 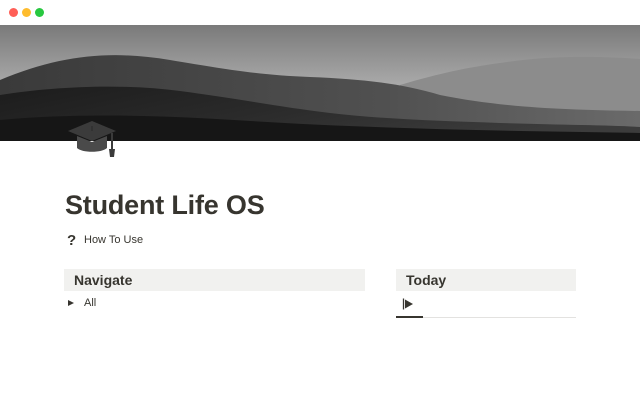 I want to click on navigate-title: Navigate, so click(x=103, y=280).